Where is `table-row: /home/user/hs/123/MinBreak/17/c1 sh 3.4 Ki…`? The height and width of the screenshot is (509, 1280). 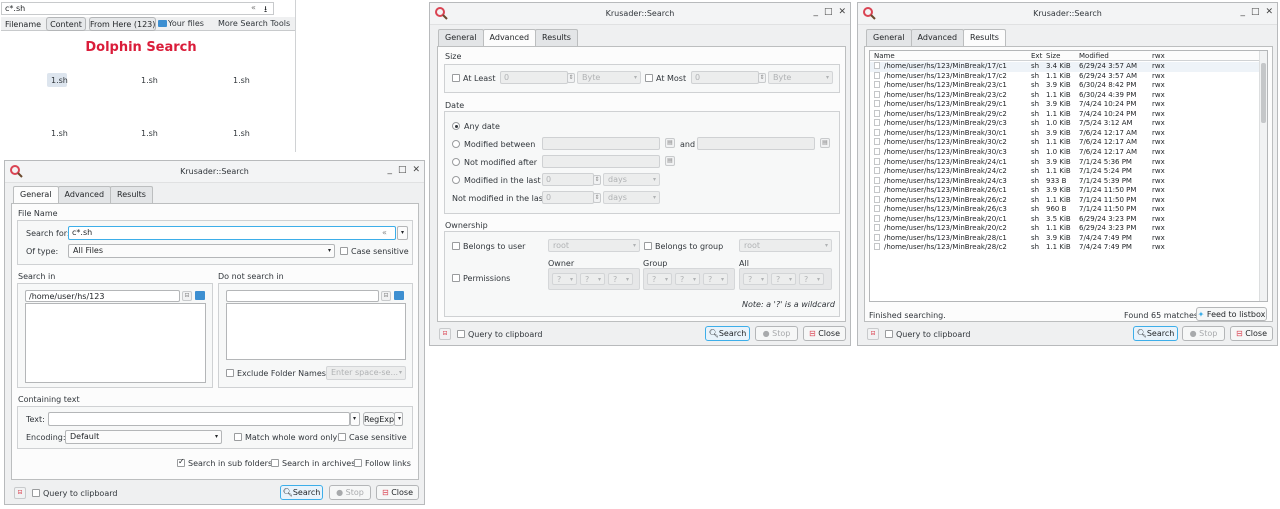 table-row: /home/user/hs/123/MinBreak/17/c1 sh 3.4 Ki… is located at coordinates (1068, 67).